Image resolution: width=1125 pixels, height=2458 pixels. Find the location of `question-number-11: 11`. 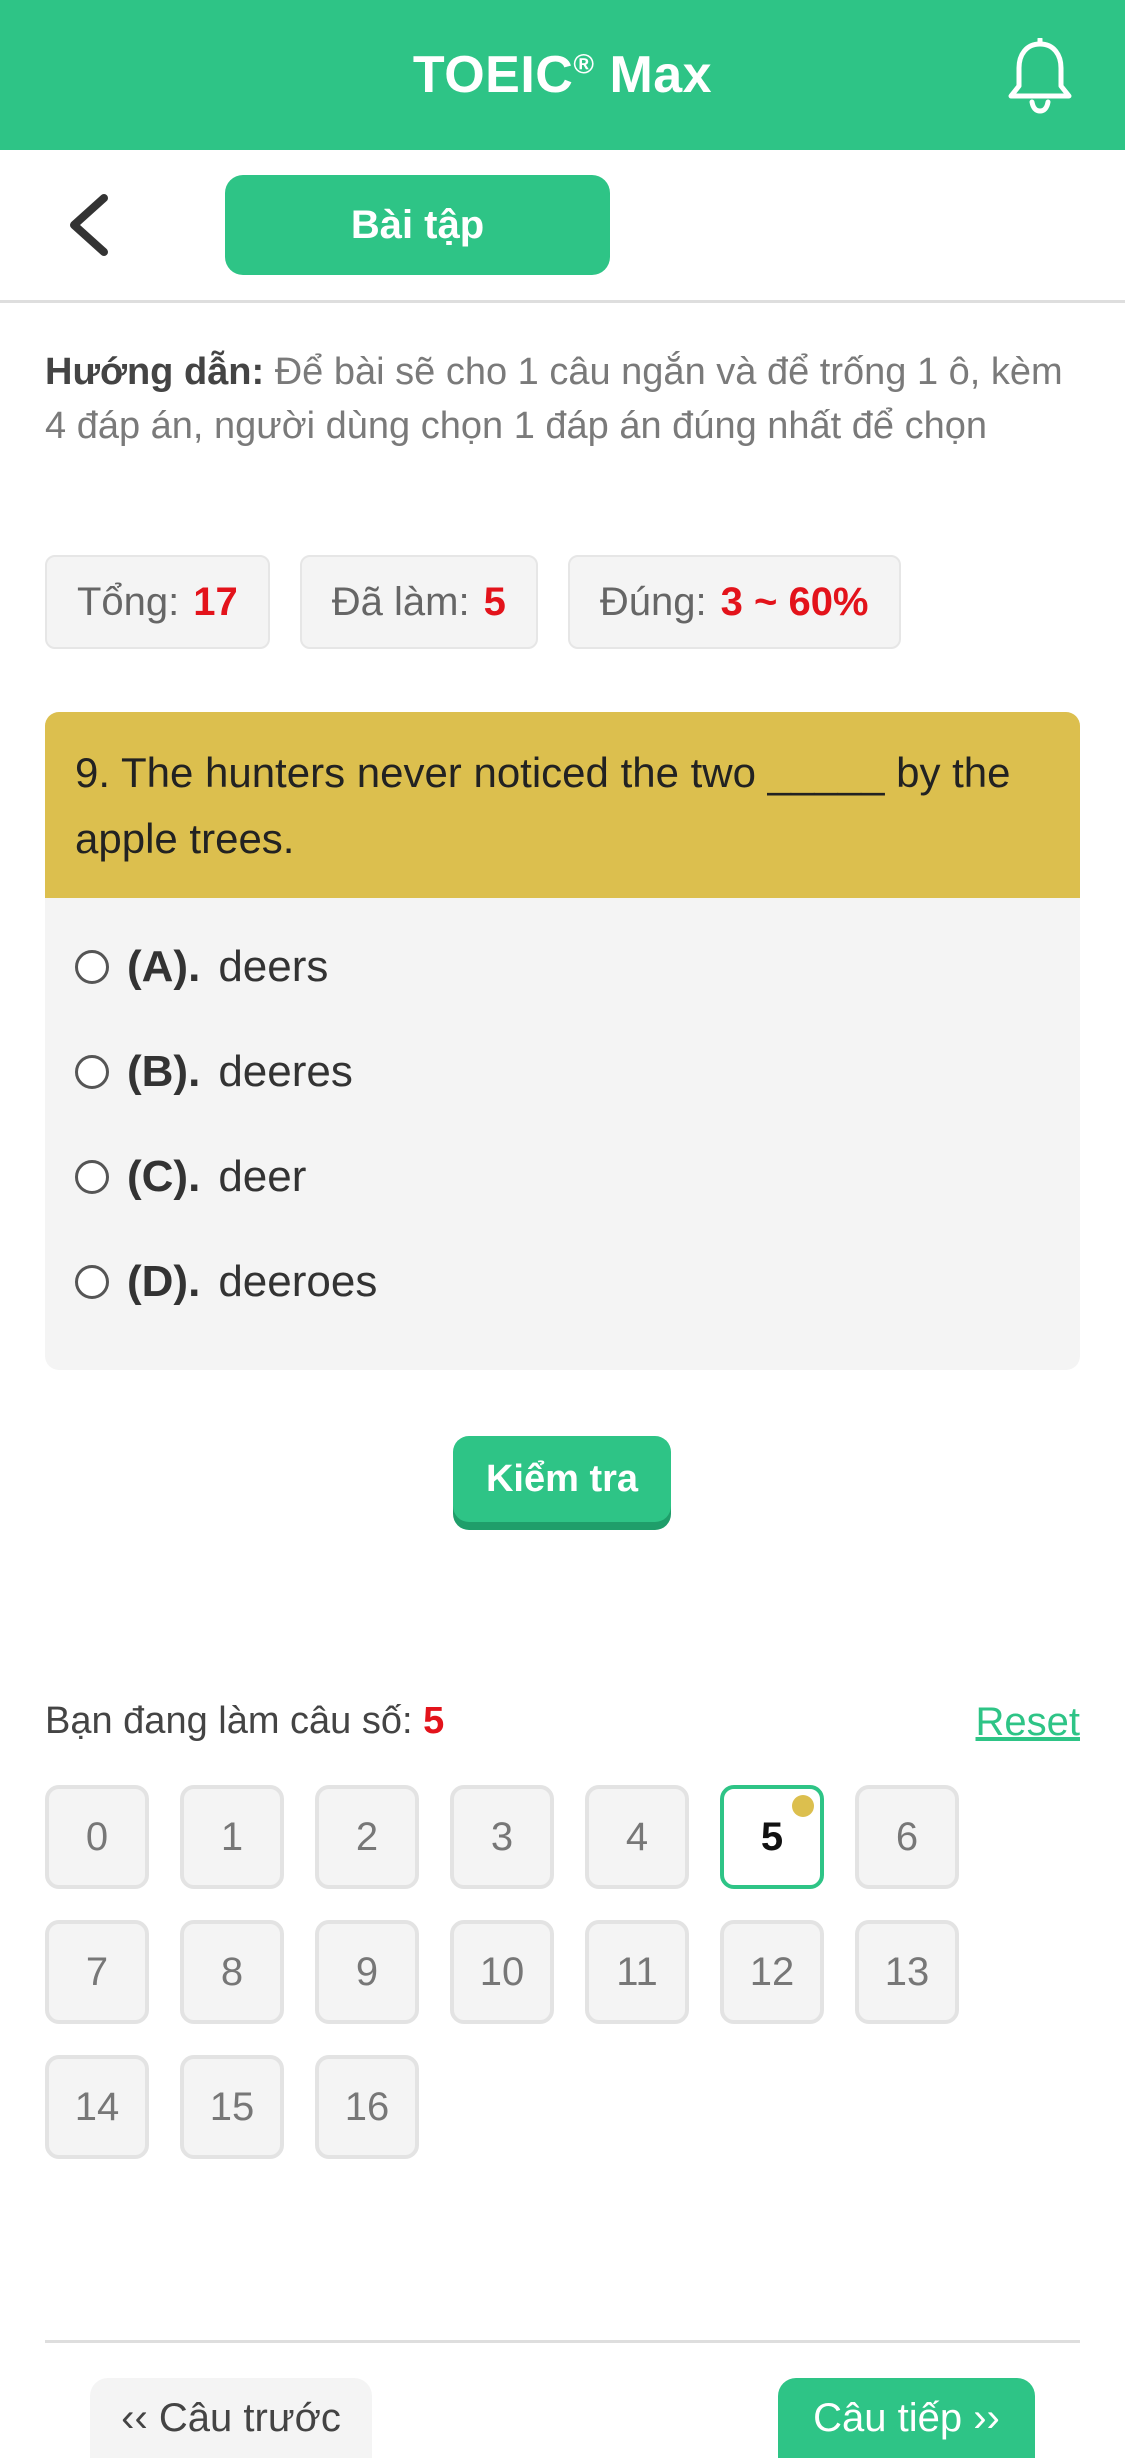

question-number-11: 11 is located at coordinates (637, 1972).